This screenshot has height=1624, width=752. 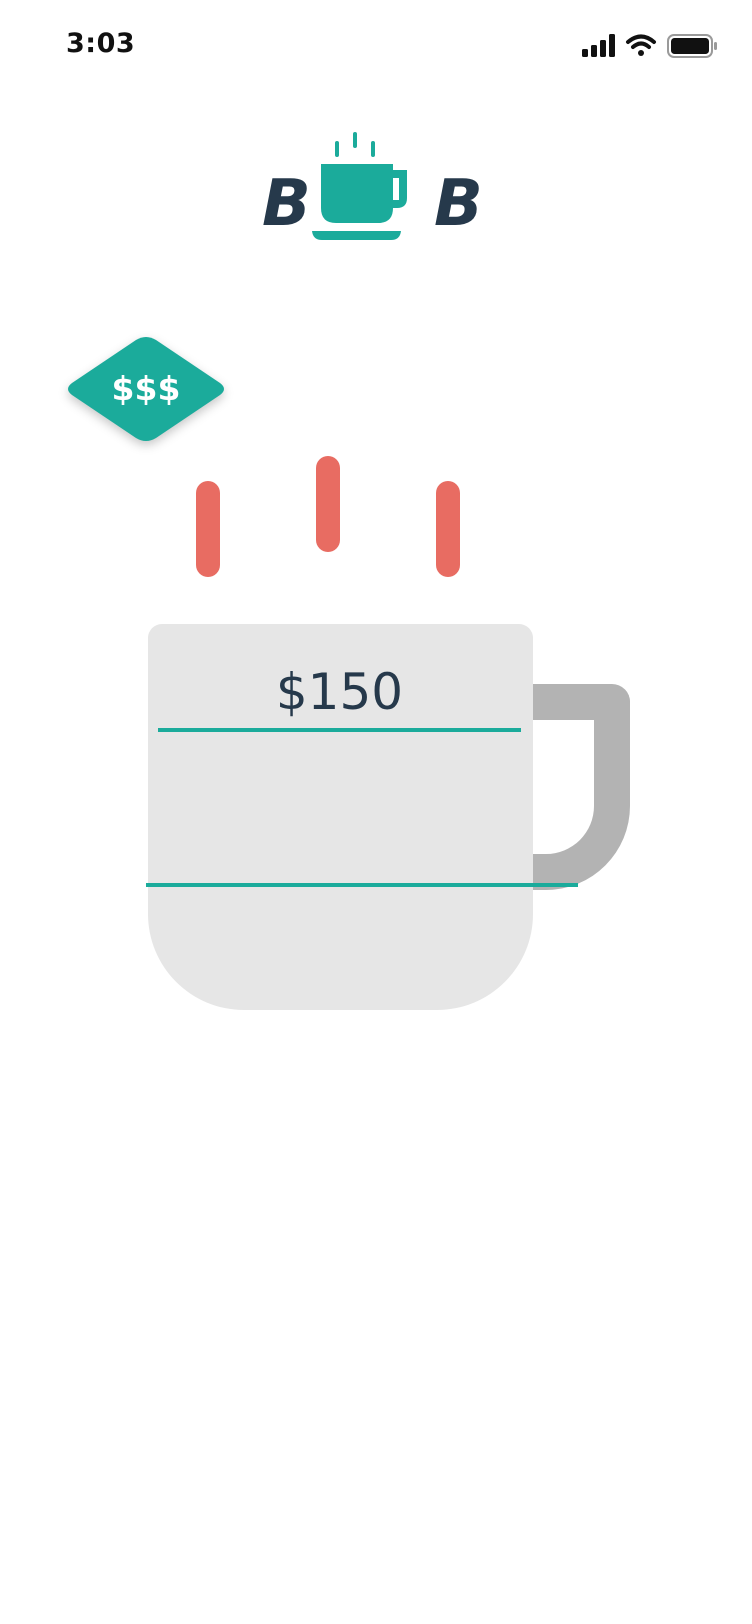 What do you see at coordinates (364, 186) in the screenshot?
I see `coffee-cup-icon` at bounding box center [364, 186].